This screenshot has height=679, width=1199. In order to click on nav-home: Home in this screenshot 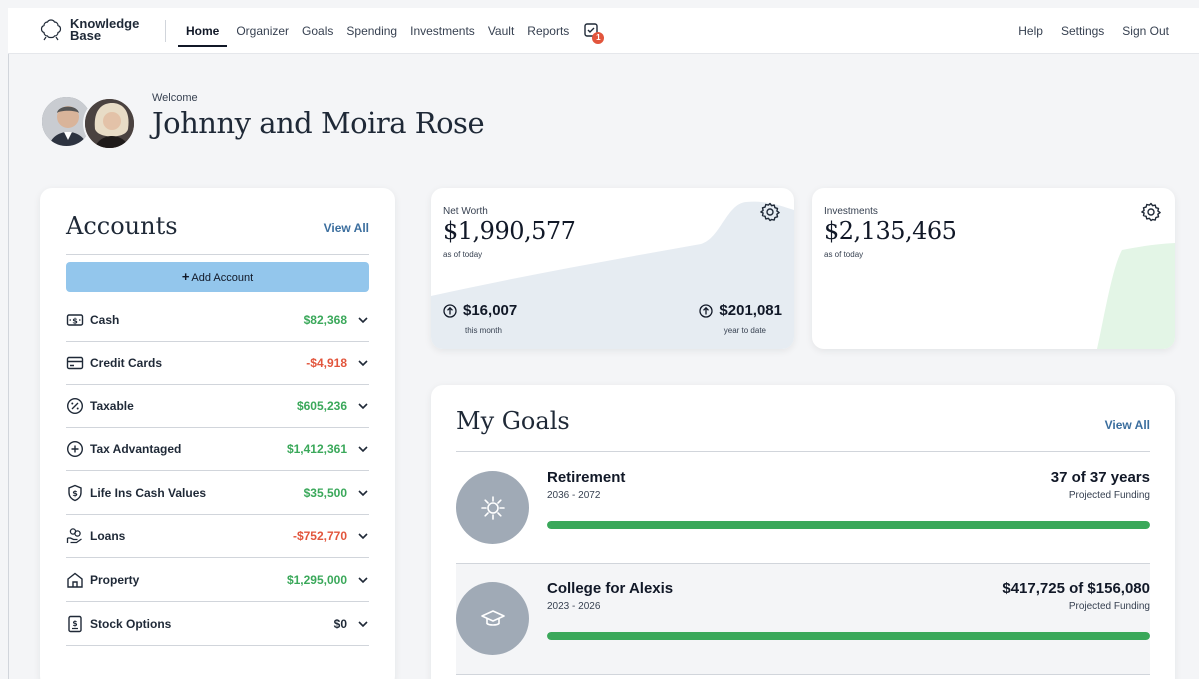, I will do `click(202, 31)`.